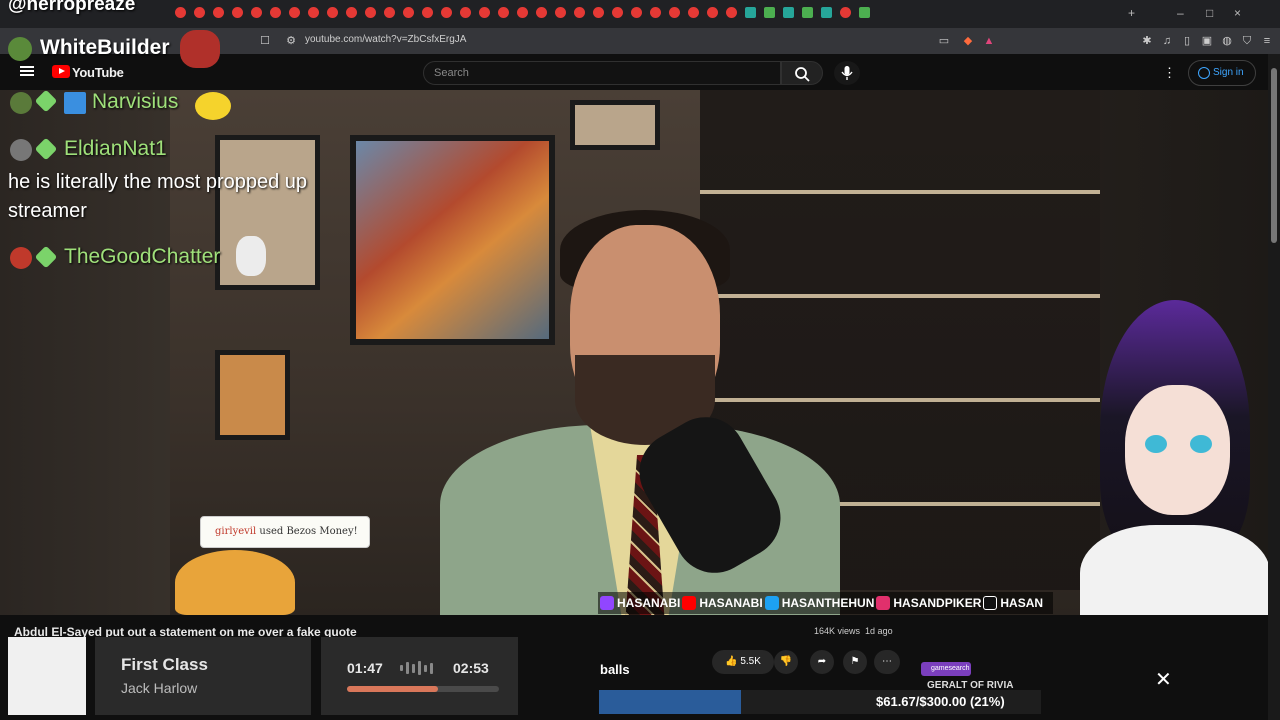 Image resolution: width=1280 pixels, height=720 pixels. I want to click on search-input: Search, so click(602, 73).